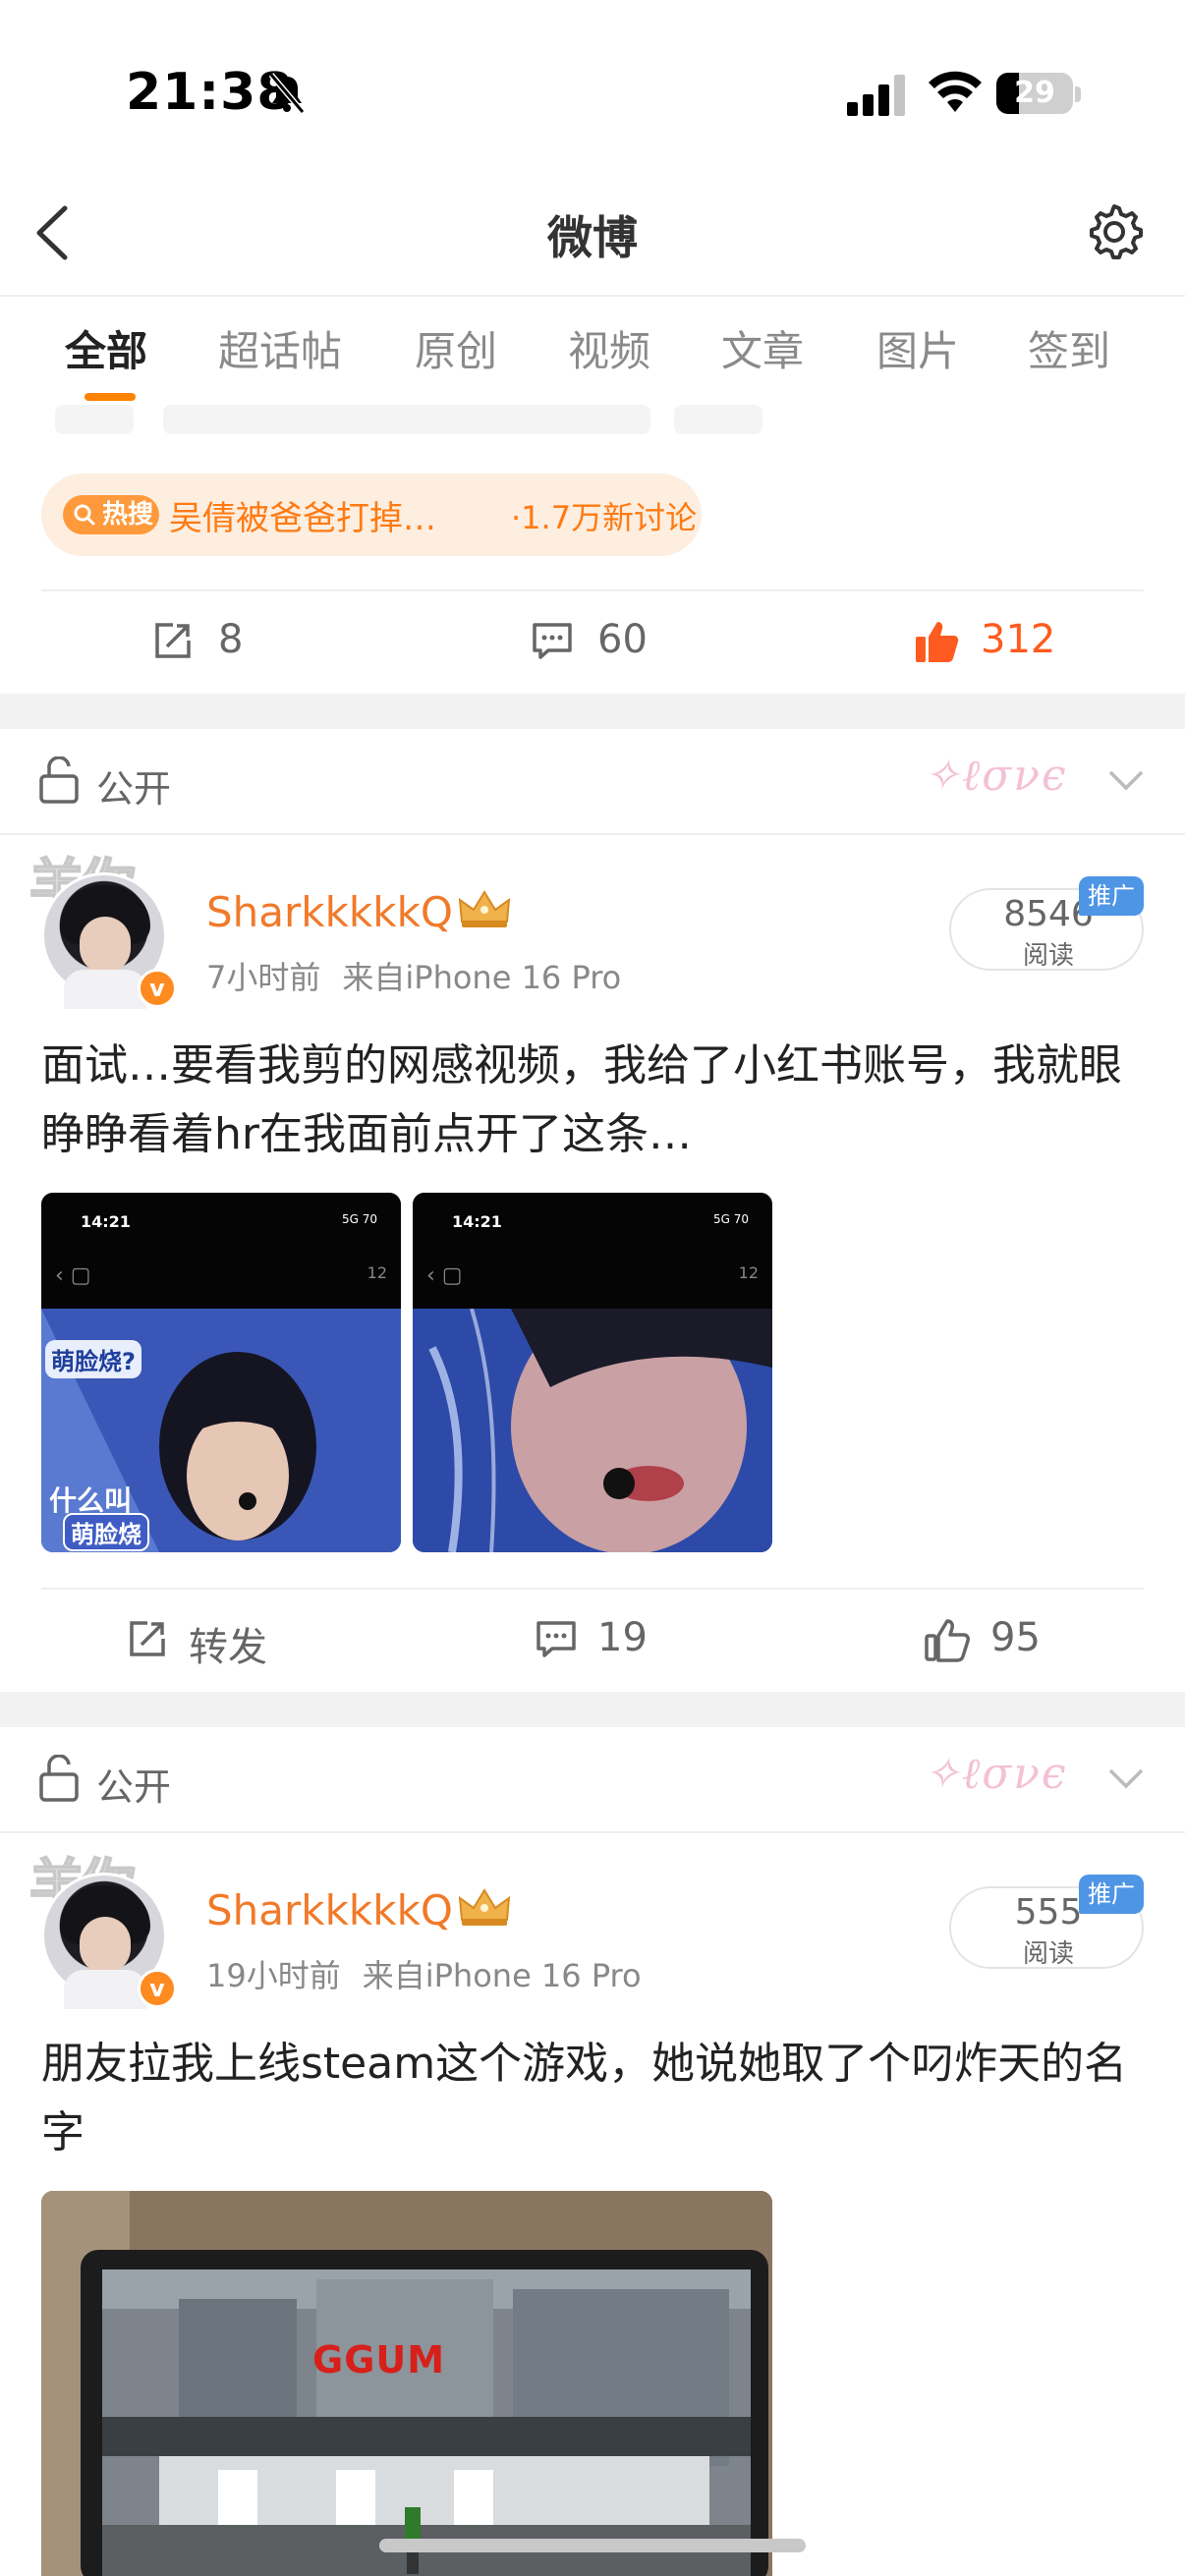  Describe the element at coordinates (84, 515) in the screenshot. I see `search-icon` at that location.